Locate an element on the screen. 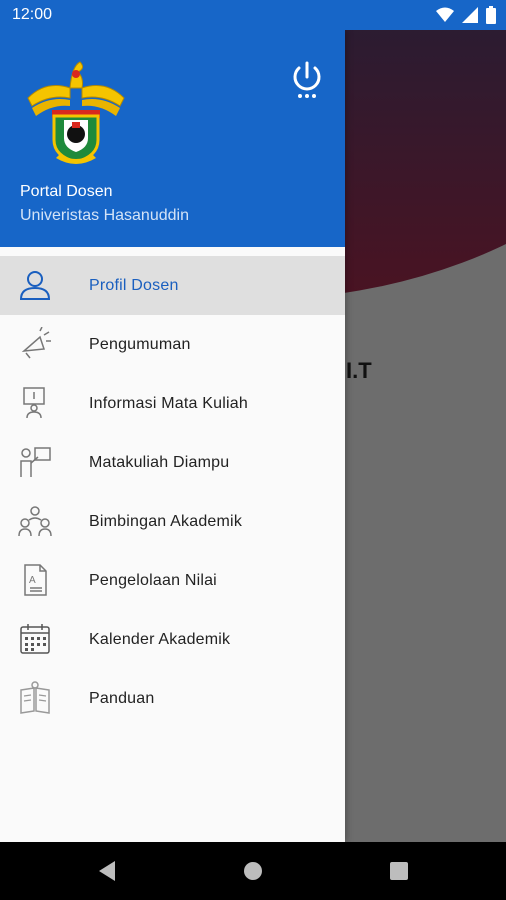 The height and width of the screenshot is (900, 506). menu-item-bimbingan-akademik: Bimbingan Akademik is located at coordinates (172, 521).